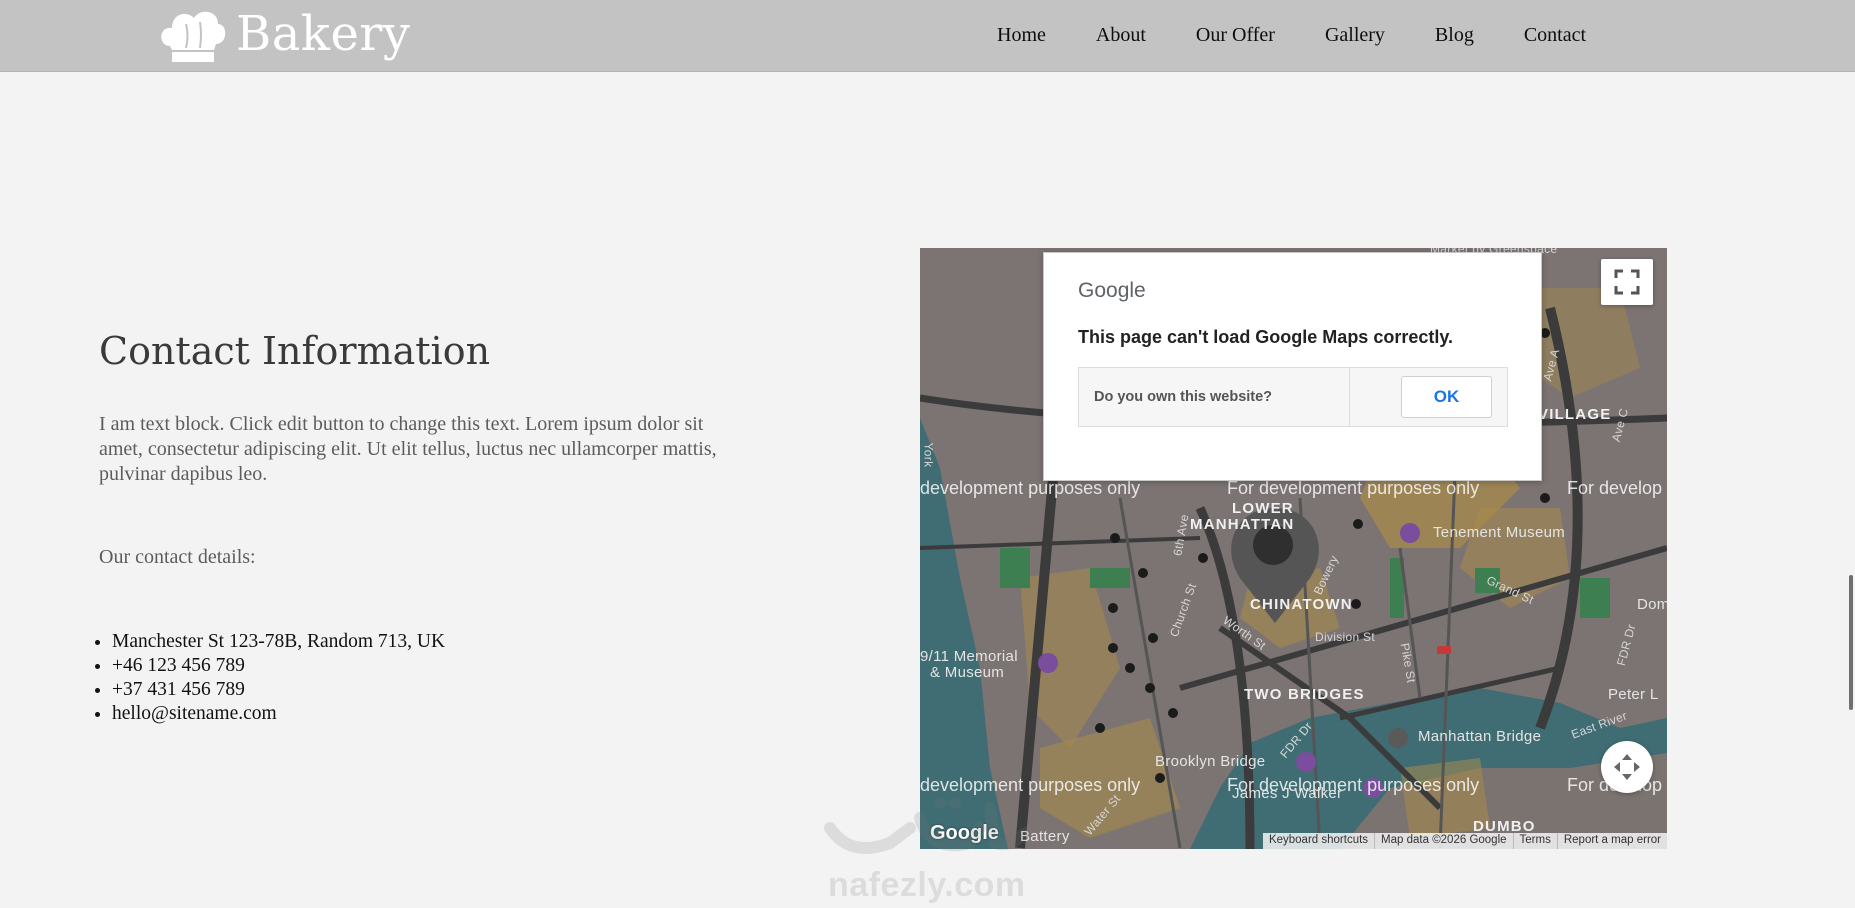  Describe the element at coordinates (1611, 841) in the screenshot. I see `report-map-error-link: Report a map error` at that location.